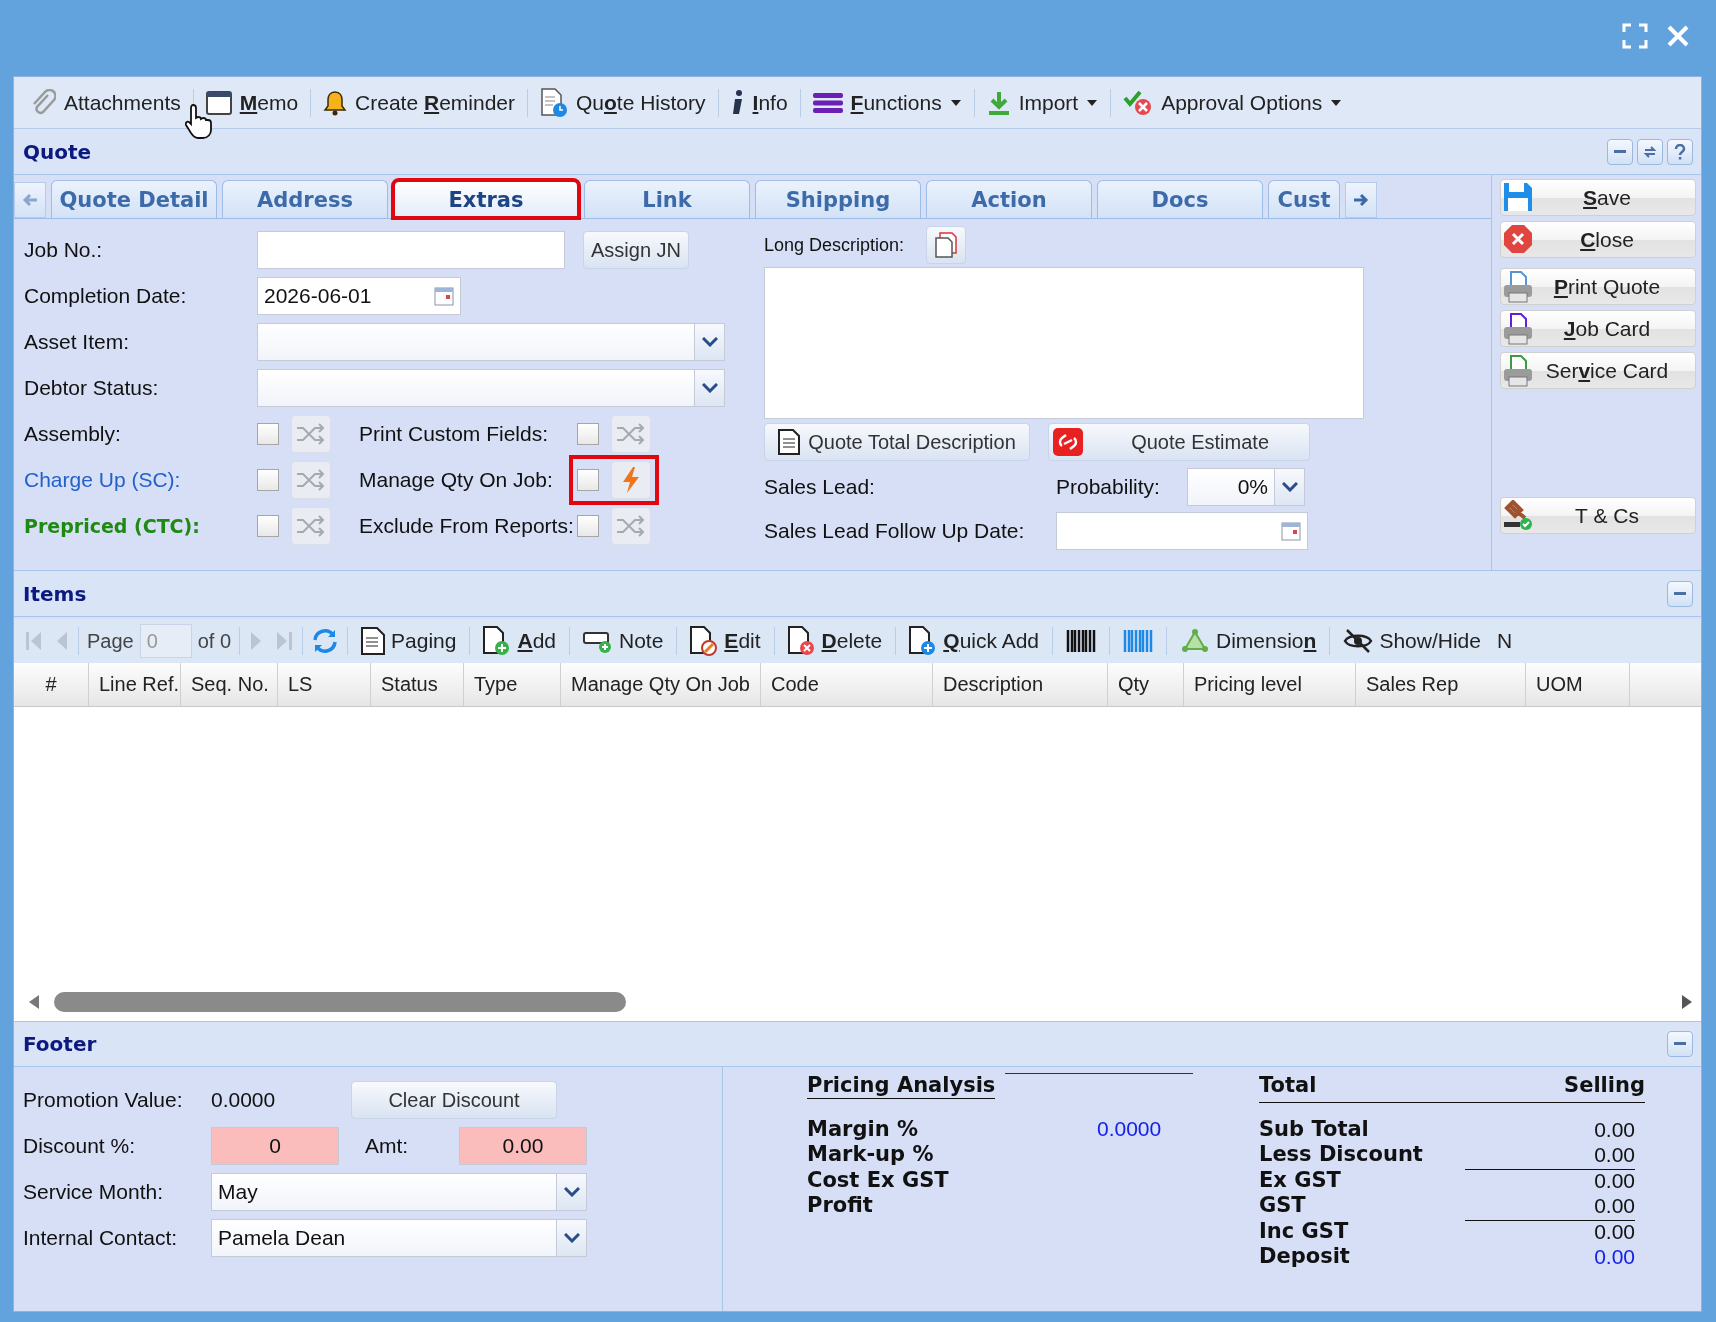 The width and height of the screenshot is (1716, 1322). I want to click on tab: Address, so click(305, 199).